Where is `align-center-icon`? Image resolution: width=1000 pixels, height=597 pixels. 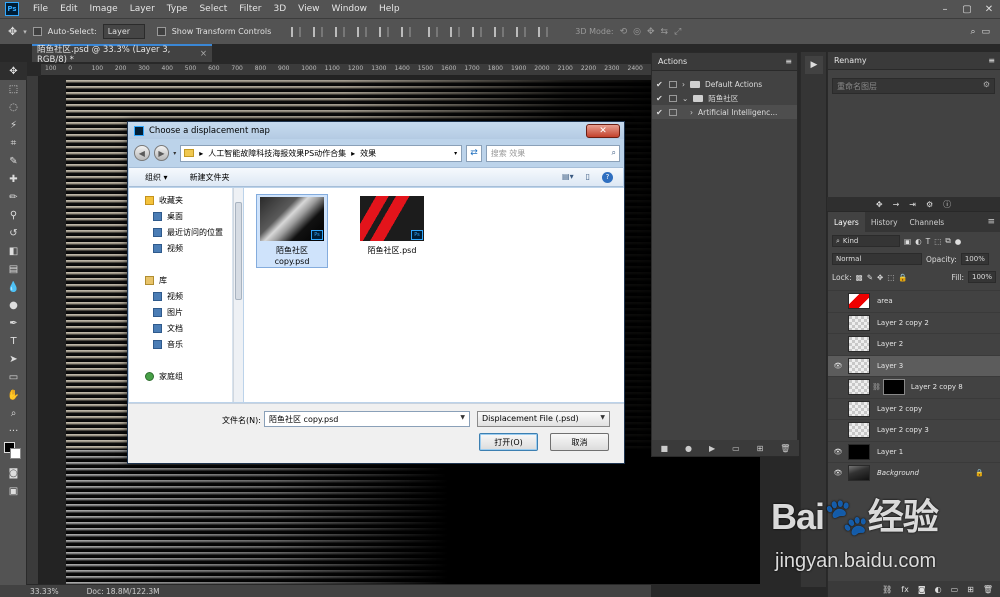
align-center-icon is located at coordinates (384, 31).